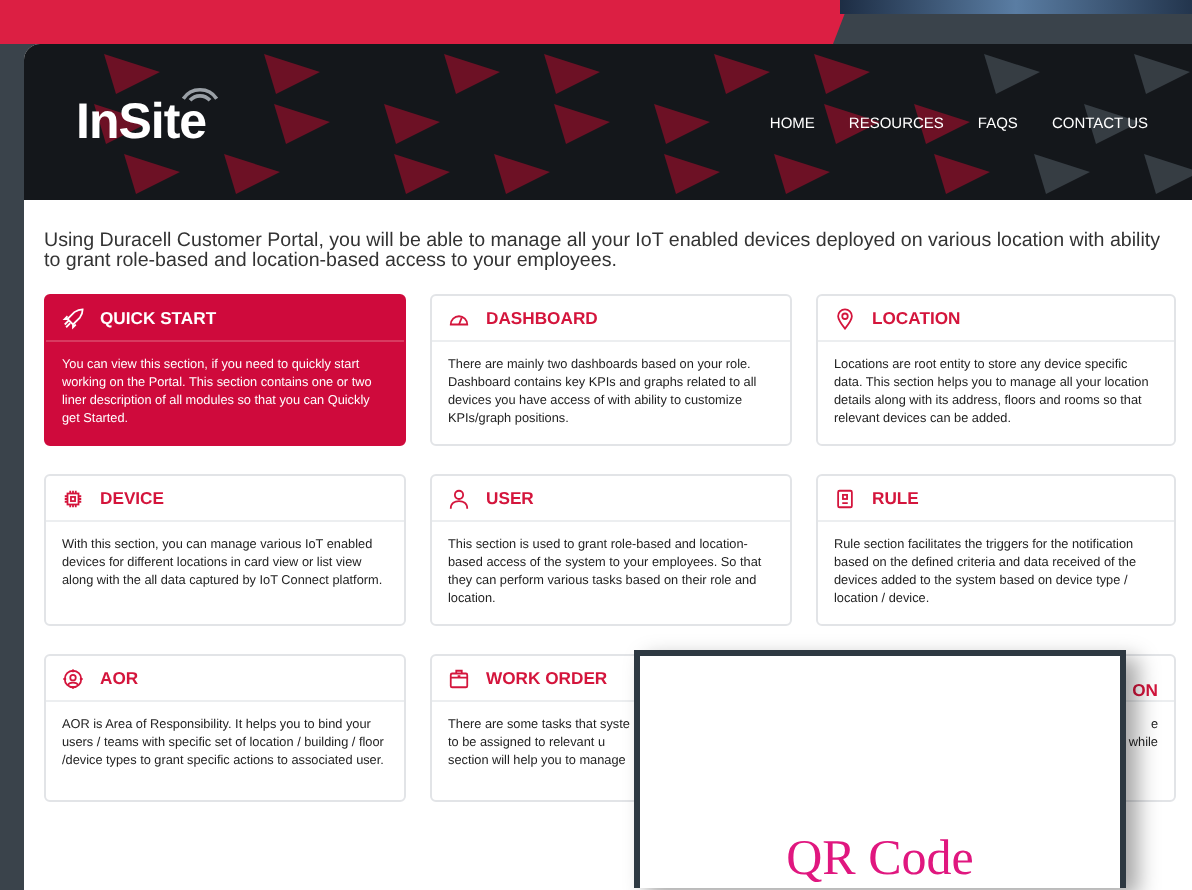  What do you see at coordinates (880, 860) in the screenshot?
I see `qr-code-title: QR Code` at bounding box center [880, 860].